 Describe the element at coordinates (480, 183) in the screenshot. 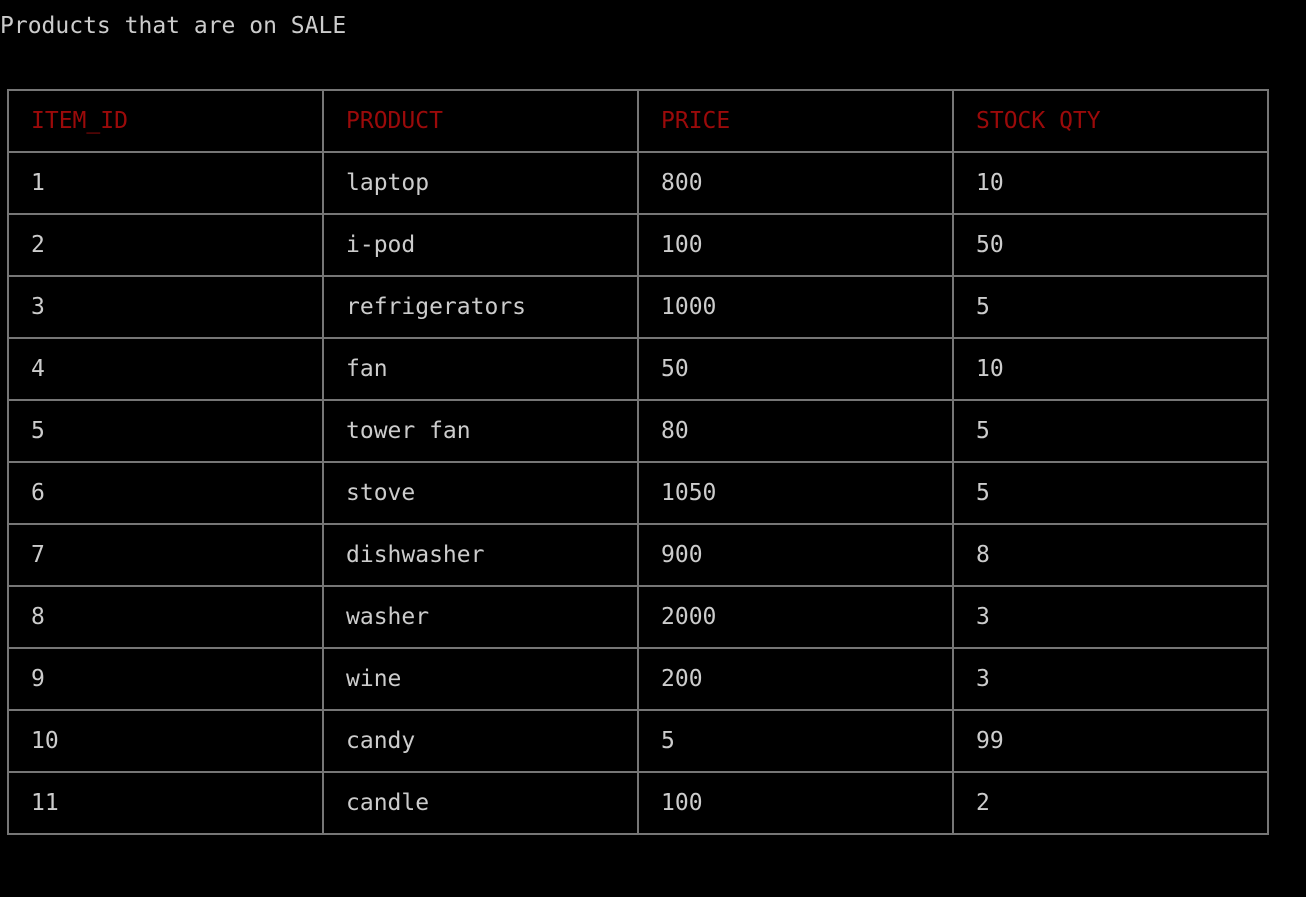

I see `cell-product: laptop` at that location.